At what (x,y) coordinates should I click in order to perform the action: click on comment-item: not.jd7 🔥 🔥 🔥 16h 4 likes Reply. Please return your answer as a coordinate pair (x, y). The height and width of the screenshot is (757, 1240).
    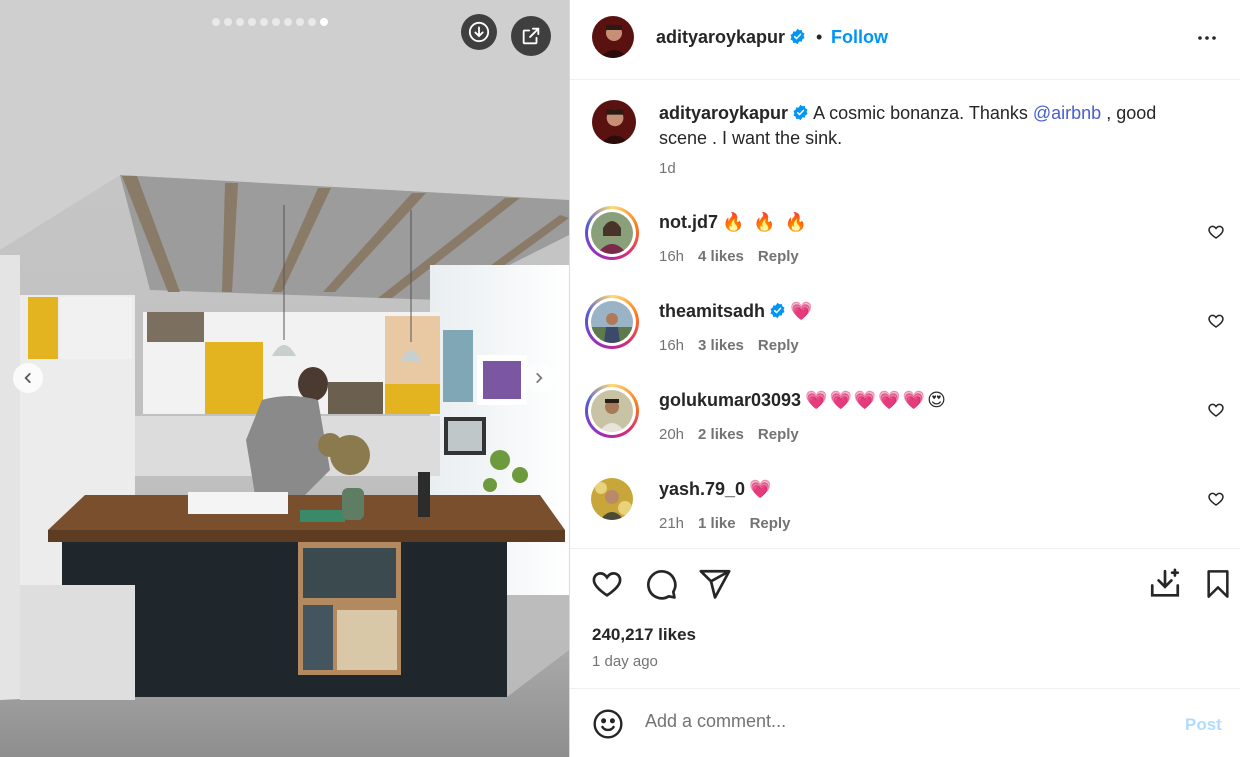
    Looking at the image, I should click on (905, 246).